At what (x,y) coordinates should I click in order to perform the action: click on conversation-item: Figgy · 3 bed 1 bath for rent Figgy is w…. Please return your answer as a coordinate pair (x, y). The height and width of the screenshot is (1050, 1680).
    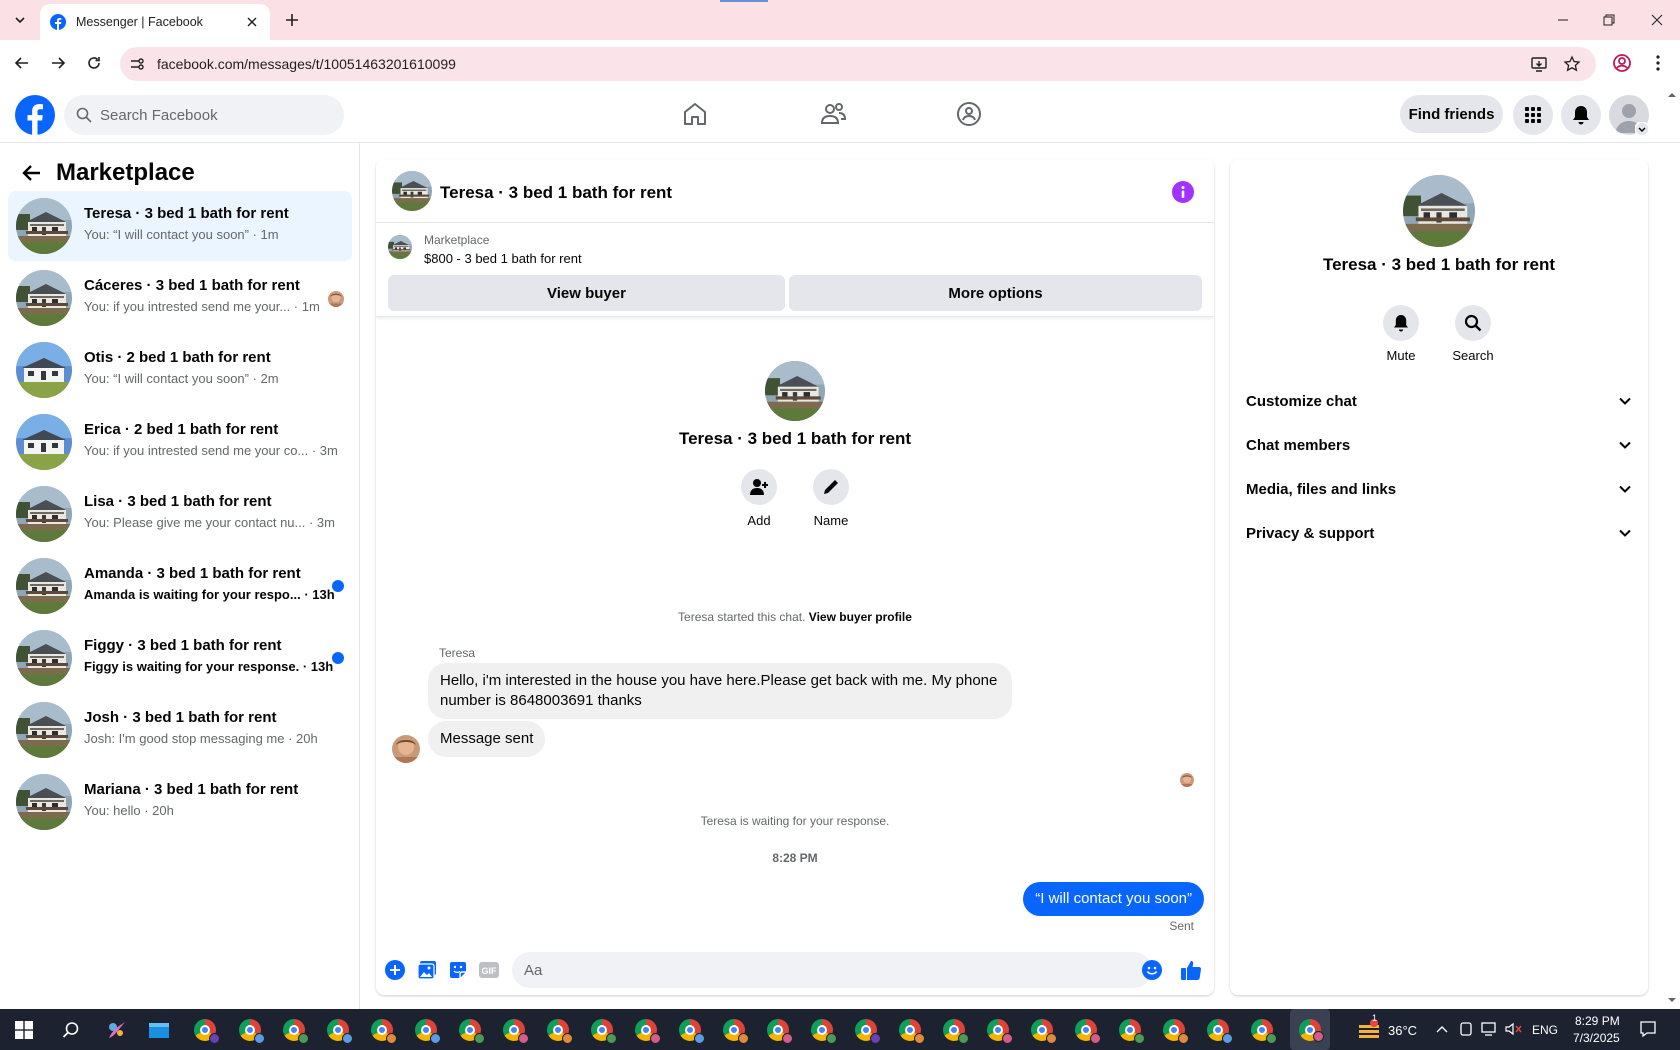
    Looking at the image, I should click on (180, 658).